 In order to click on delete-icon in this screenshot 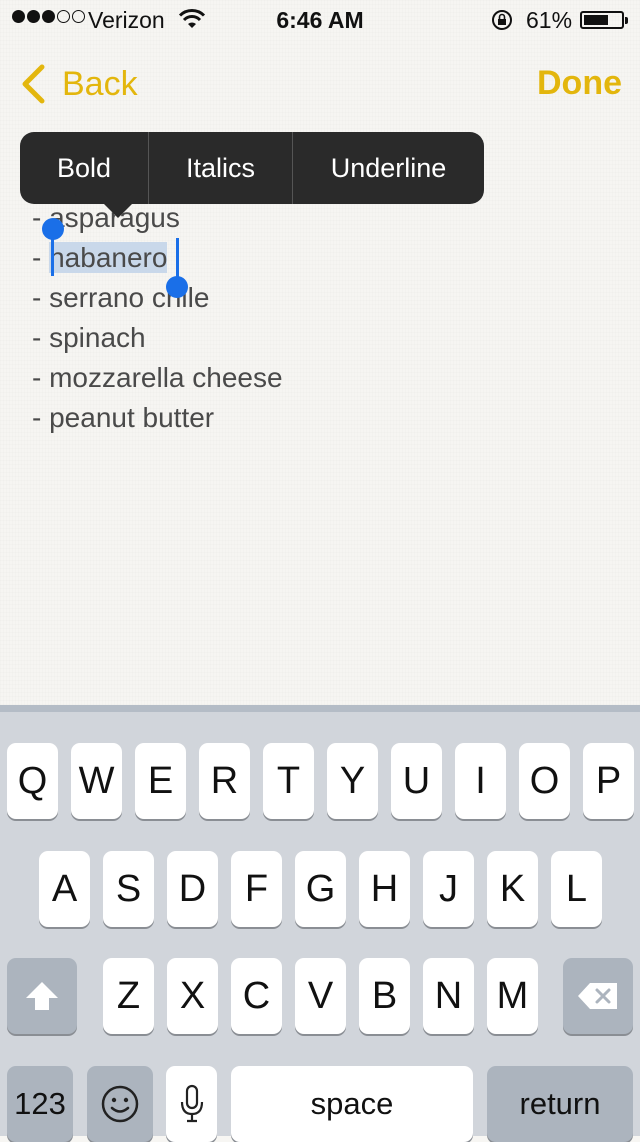, I will do `click(597, 996)`.